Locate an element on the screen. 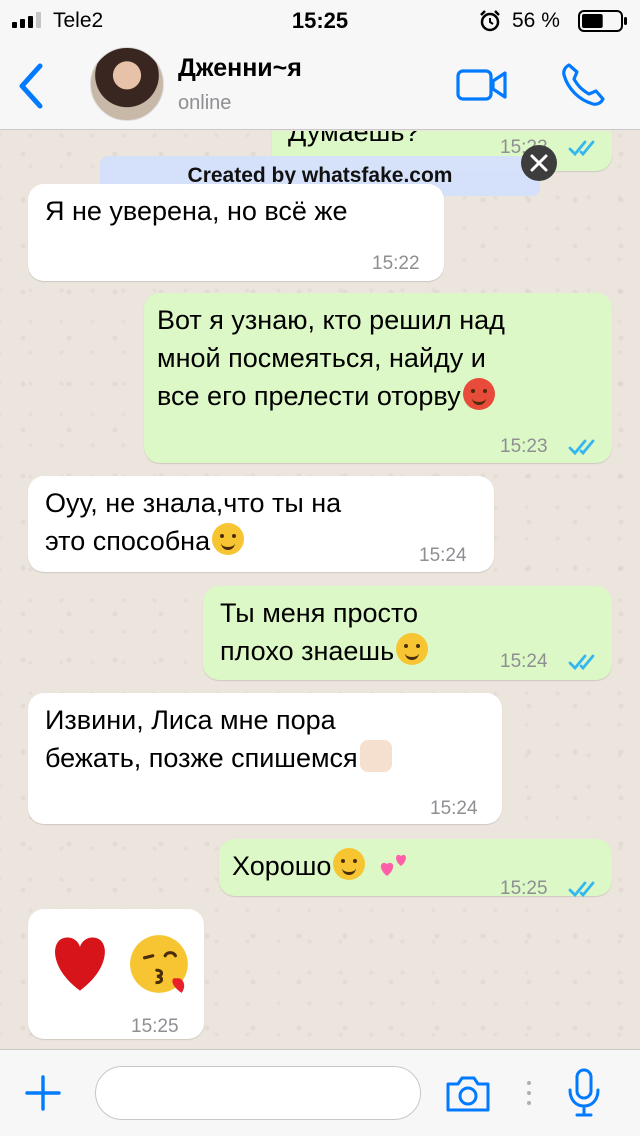 The image size is (640, 1136). voice-call-icon is located at coordinates (583, 85).